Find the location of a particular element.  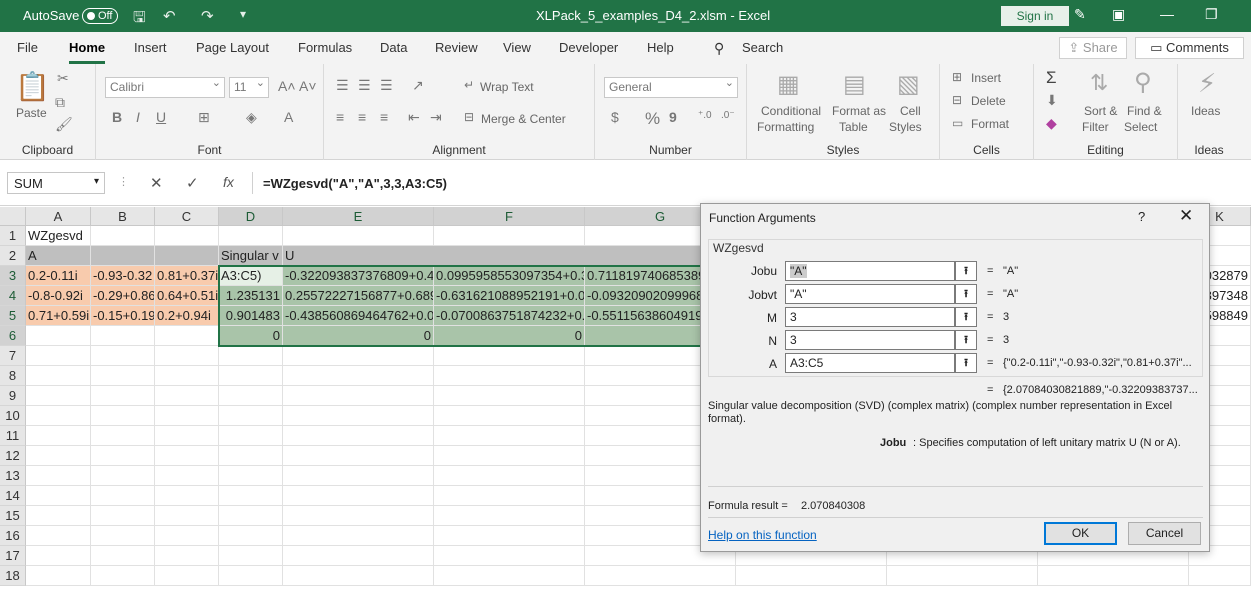

increase-decimal-icon: ⁺.0 is located at coordinates (705, 115).